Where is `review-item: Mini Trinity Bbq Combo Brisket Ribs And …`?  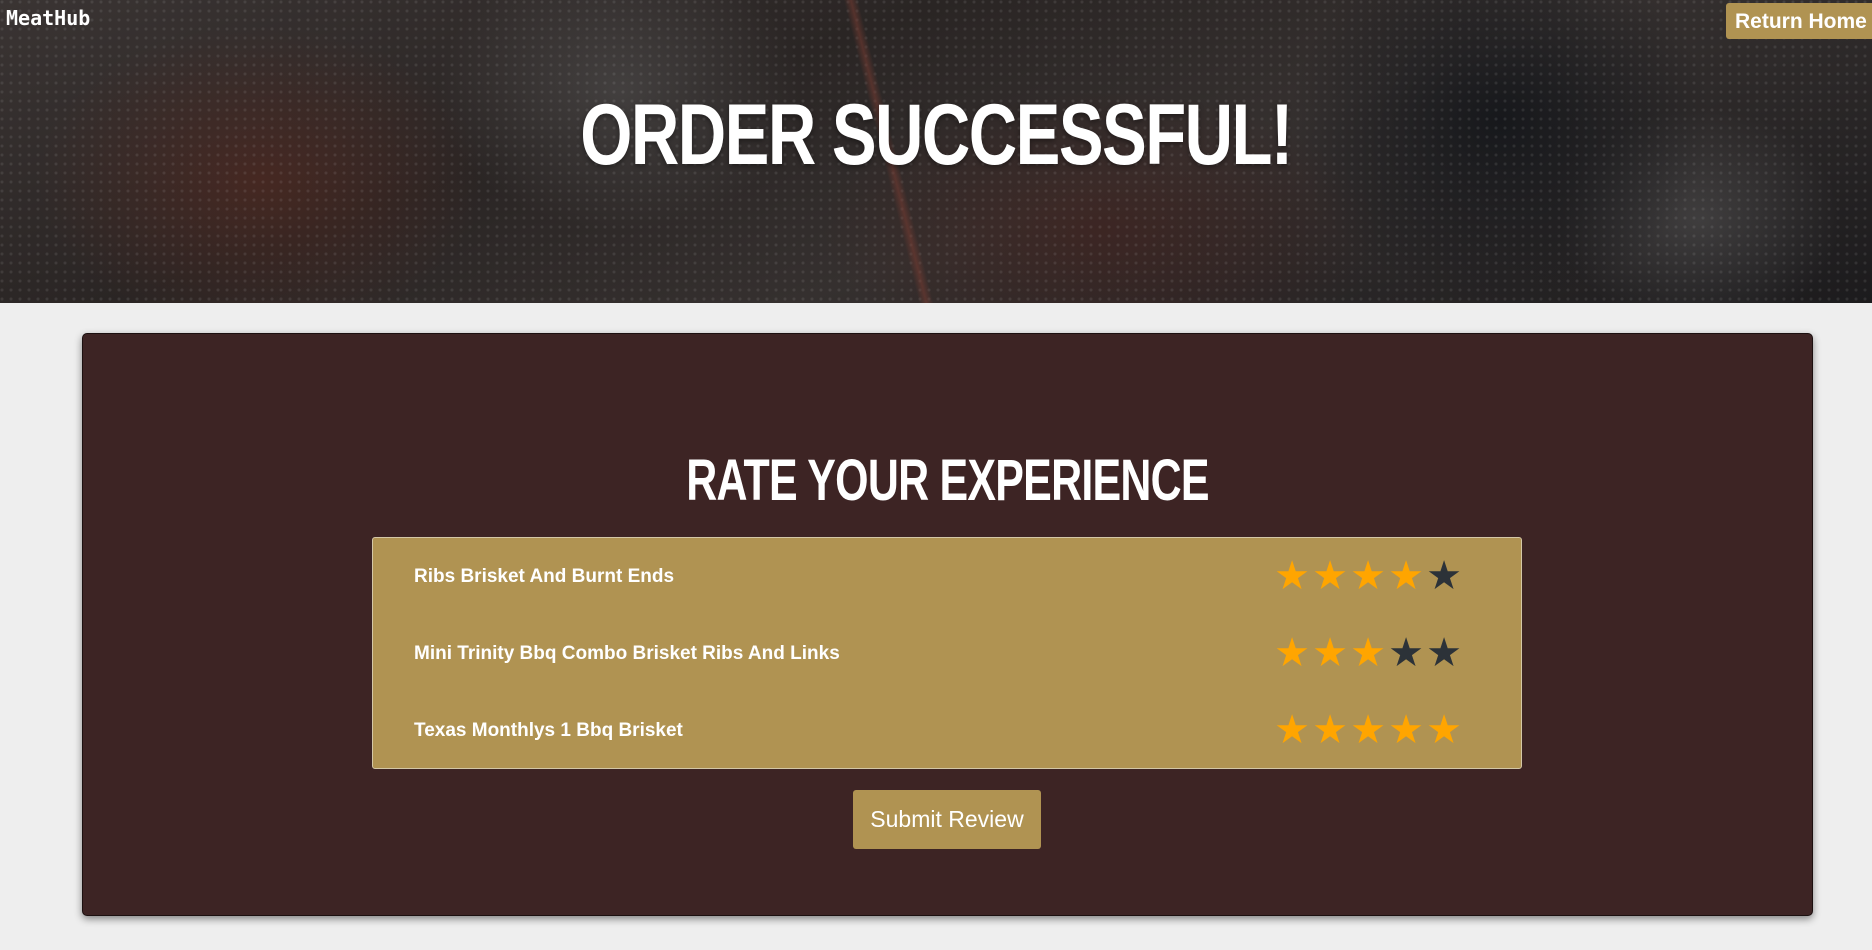
review-item: Mini Trinity Bbq Combo Brisket Ribs And … is located at coordinates (947, 653).